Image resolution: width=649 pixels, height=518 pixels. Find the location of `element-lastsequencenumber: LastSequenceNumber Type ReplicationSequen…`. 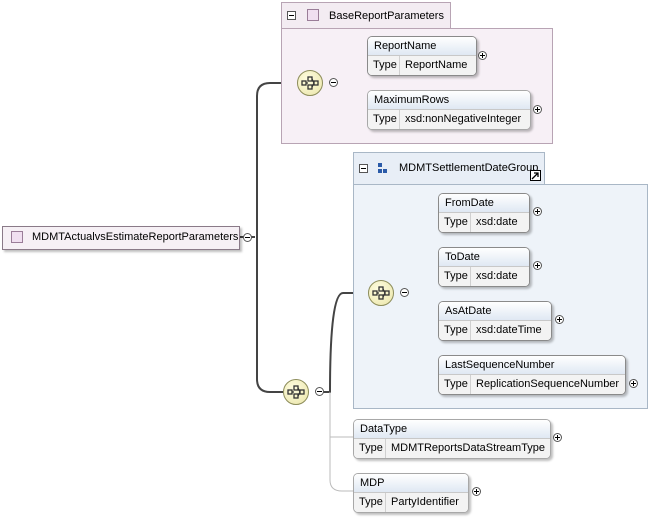

element-lastsequencenumber: LastSequenceNumber Type ReplicationSequen… is located at coordinates (532, 375).